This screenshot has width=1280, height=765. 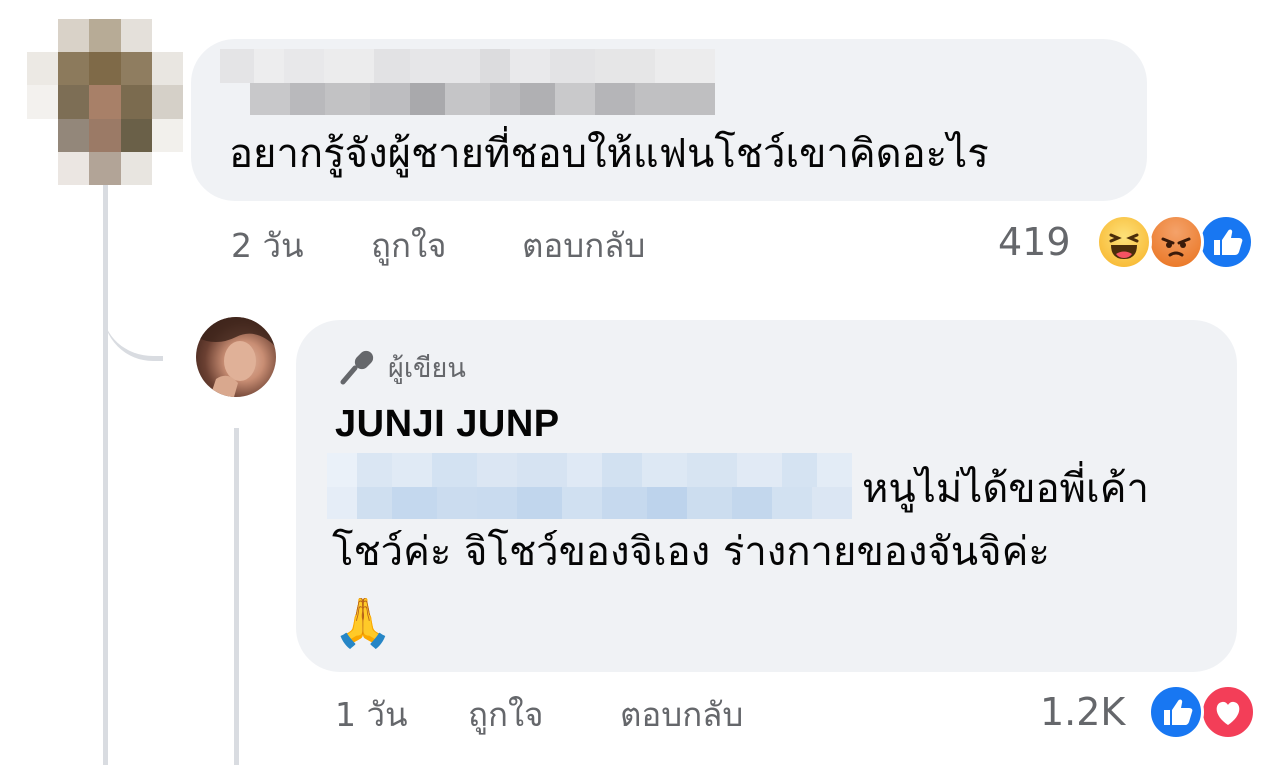 What do you see at coordinates (1082, 712) in the screenshot?
I see `reply-reaction-count: 1.2K` at bounding box center [1082, 712].